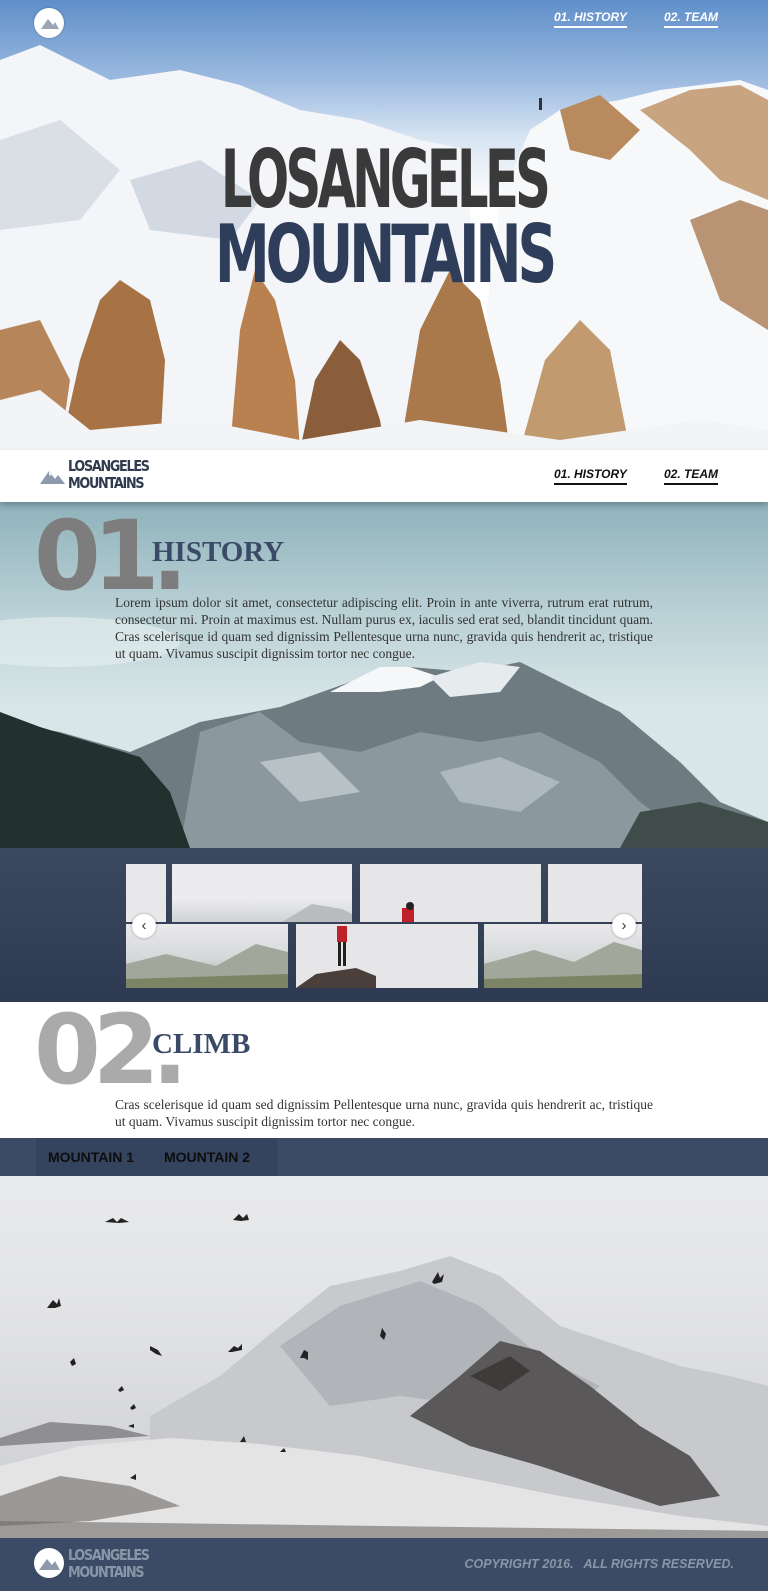  Describe the element at coordinates (218, 552) in the screenshot. I see `history-title: HISTORY` at that location.